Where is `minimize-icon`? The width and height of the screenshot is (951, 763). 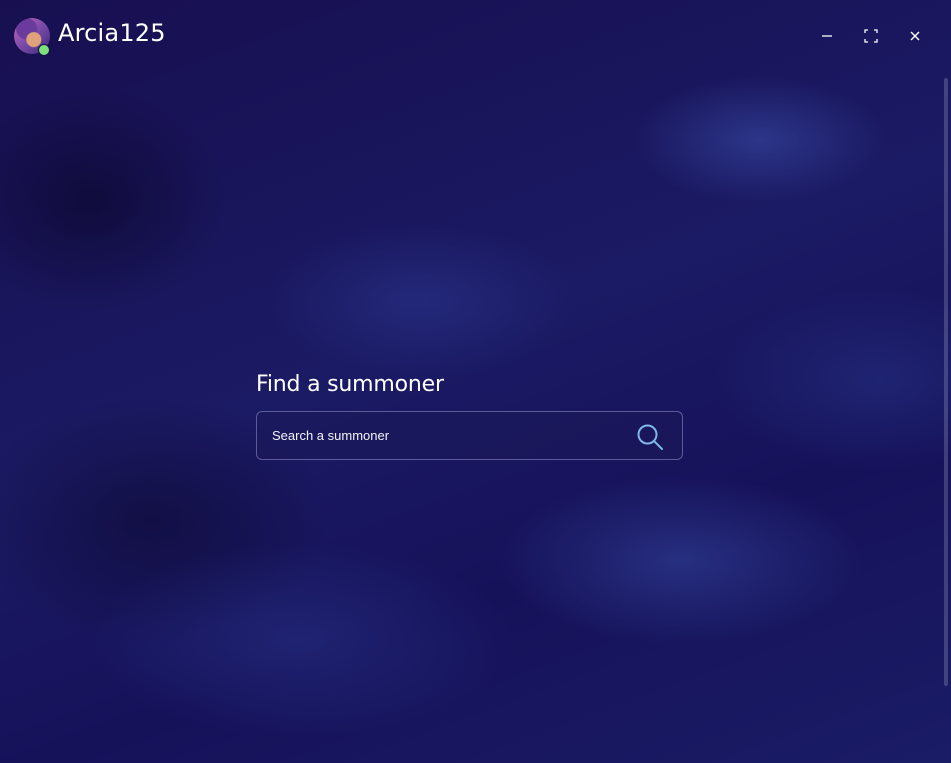
minimize-icon is located at coordinates (827, 36).